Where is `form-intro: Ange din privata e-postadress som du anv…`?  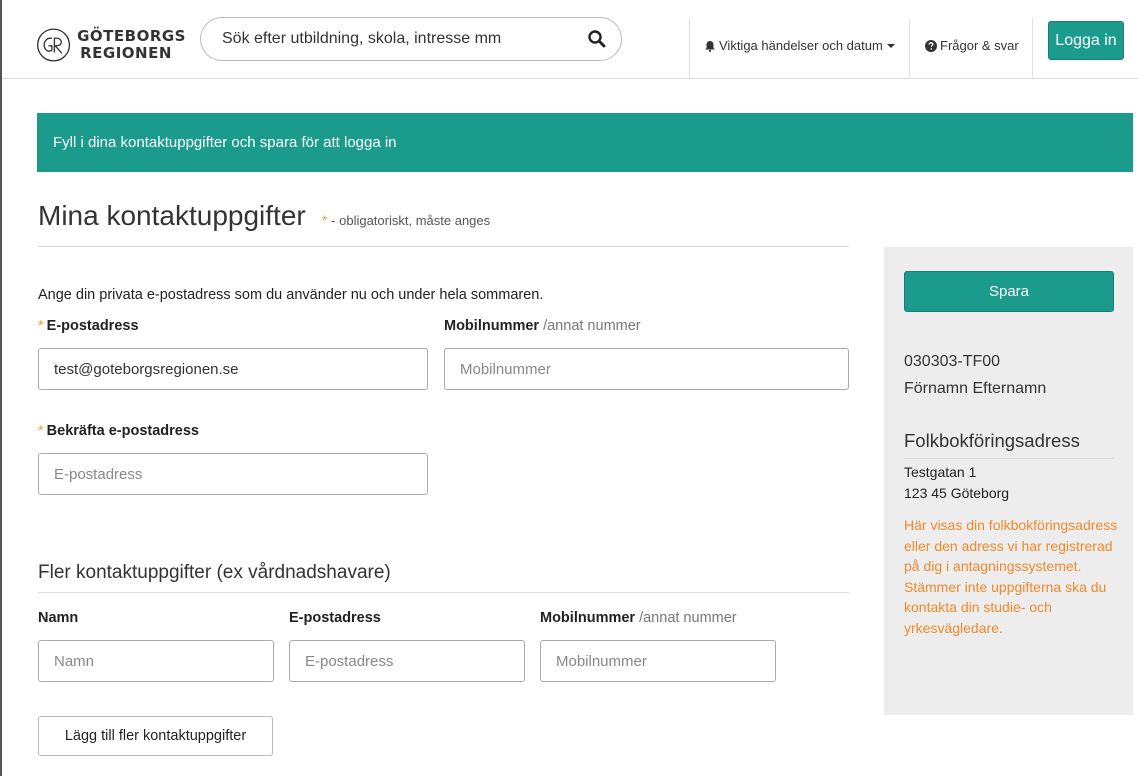 form-intro: Ange din privata e-postadress som du anv… is located at coordinates (291, 295).